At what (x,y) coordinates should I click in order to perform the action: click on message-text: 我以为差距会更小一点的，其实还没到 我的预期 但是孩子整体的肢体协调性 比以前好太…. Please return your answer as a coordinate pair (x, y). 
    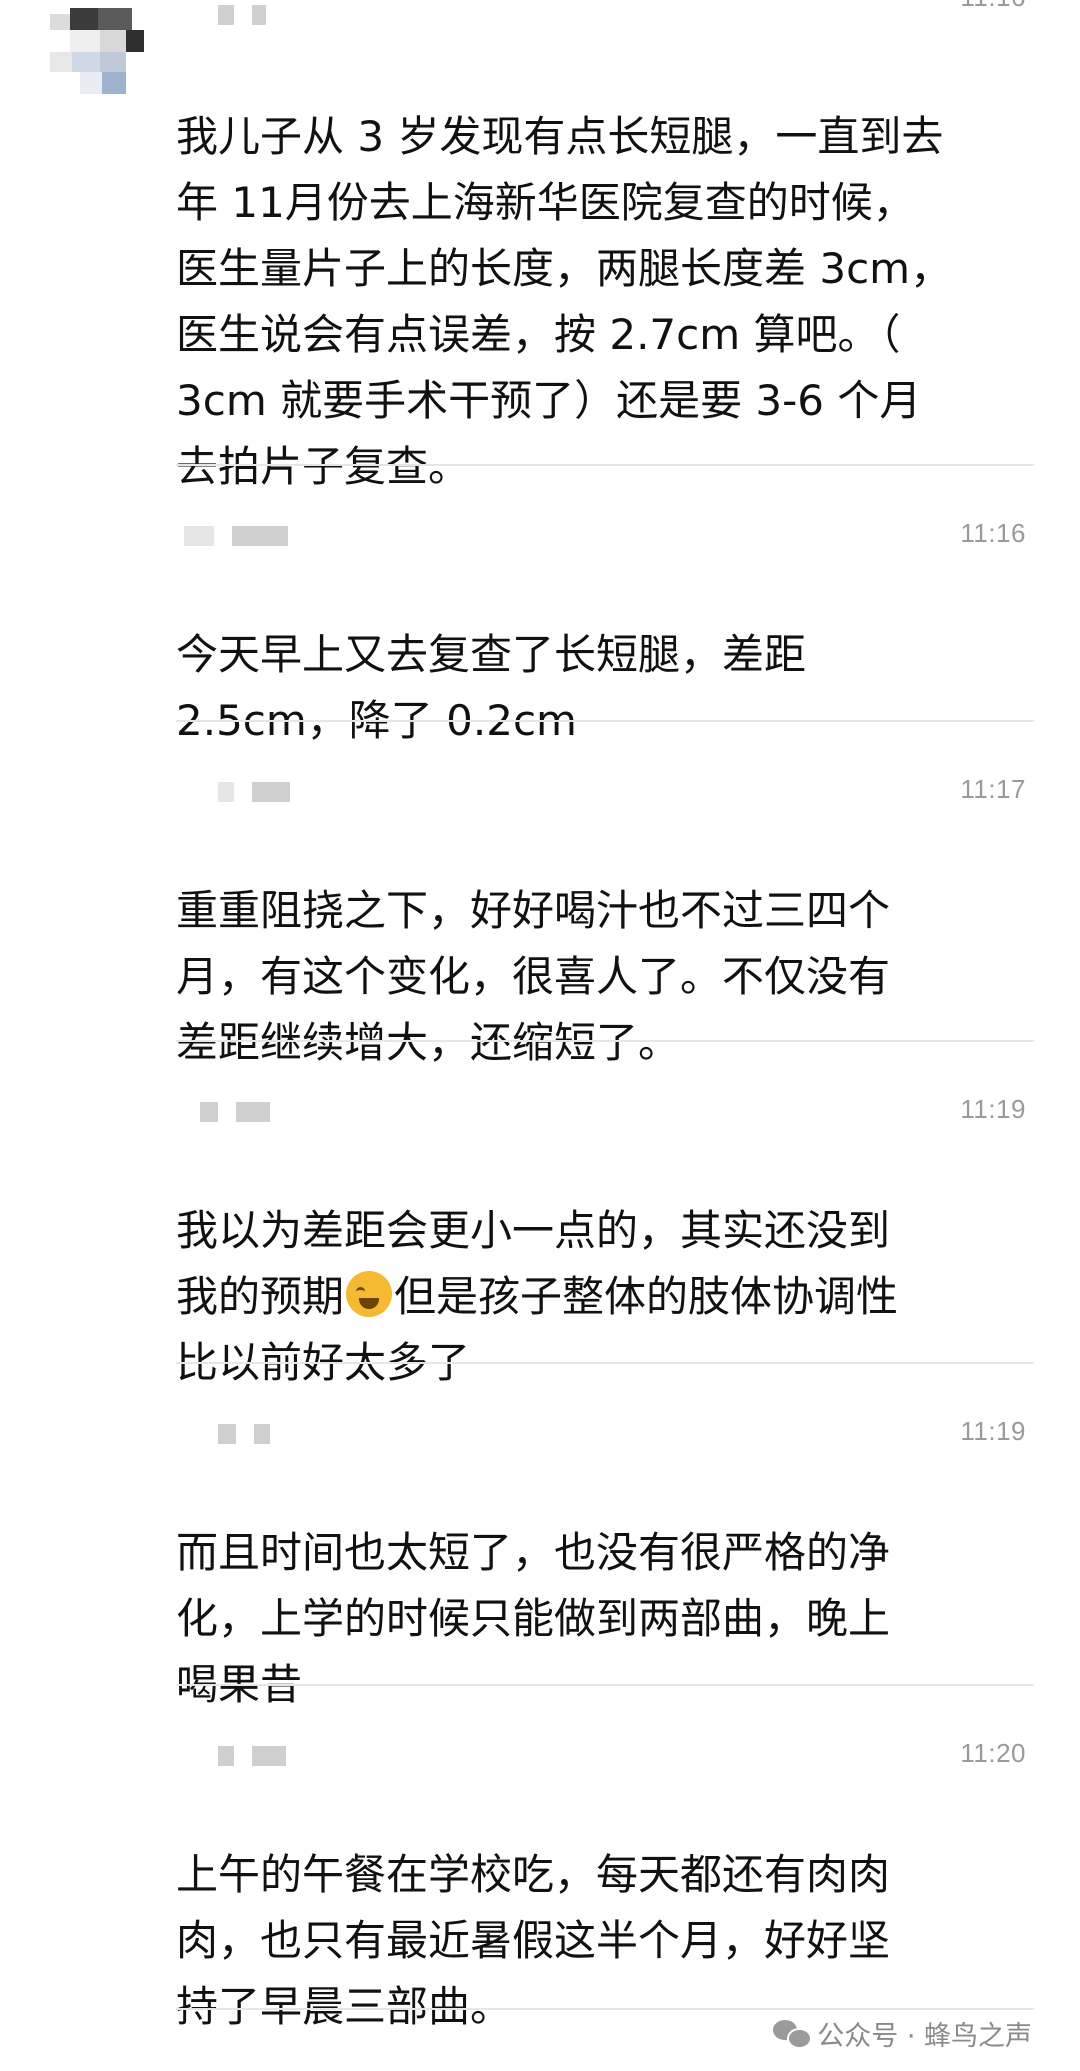
    Looking at the image, I should click on (601, 1264).